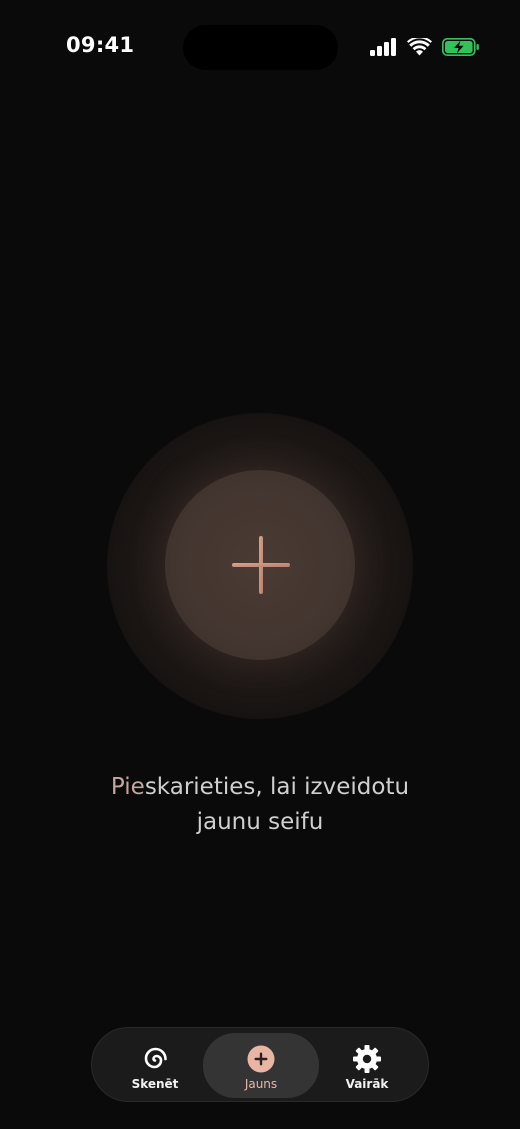  What do you see at coordinates (367, 1084) in the screenshot?
I see `tab-more-label: Vairāk` at bounding box center [367, 1084].